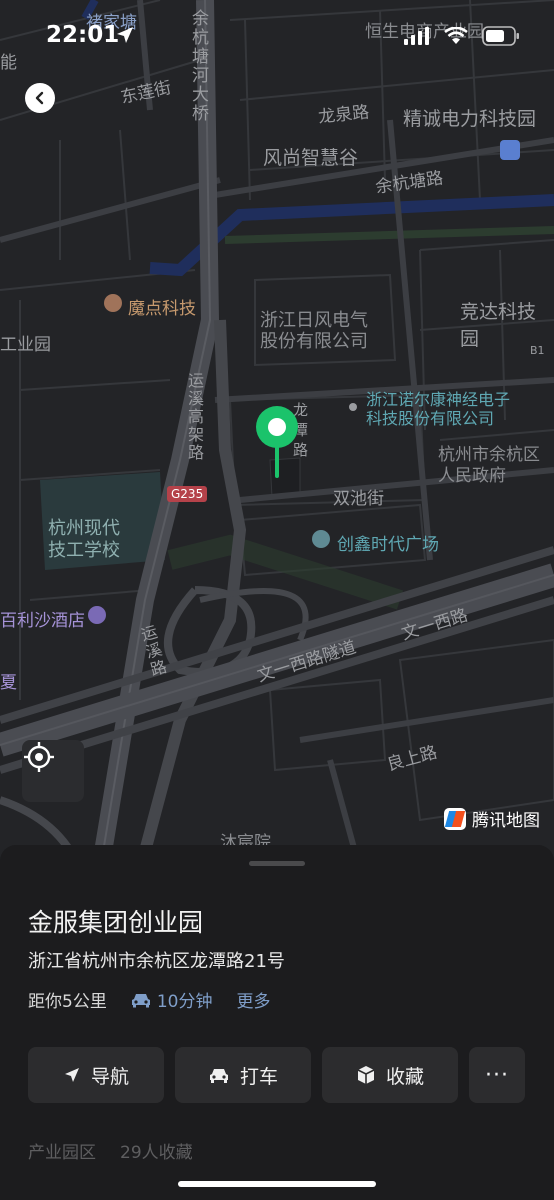 Image resolution: width=554 pixels, height=1200 pixels. I want to click on tencent-map-logo-icon, so click(455, 818).